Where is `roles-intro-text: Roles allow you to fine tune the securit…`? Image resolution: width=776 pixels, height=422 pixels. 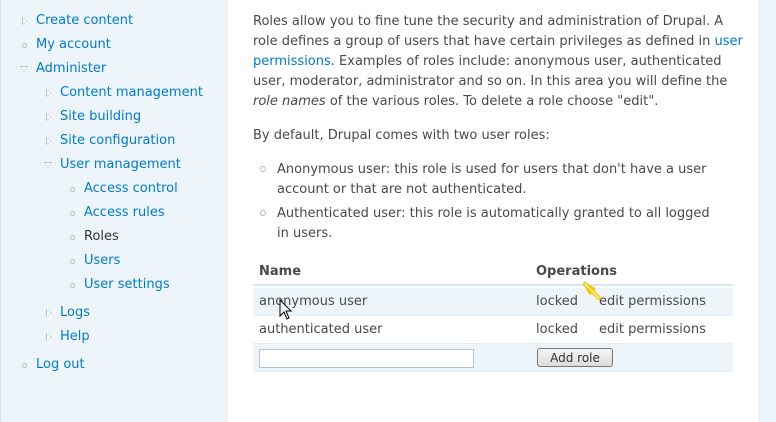
roles-intro-text: Roles allow you to fine tune the securit… is located at coordinates (498, 62).